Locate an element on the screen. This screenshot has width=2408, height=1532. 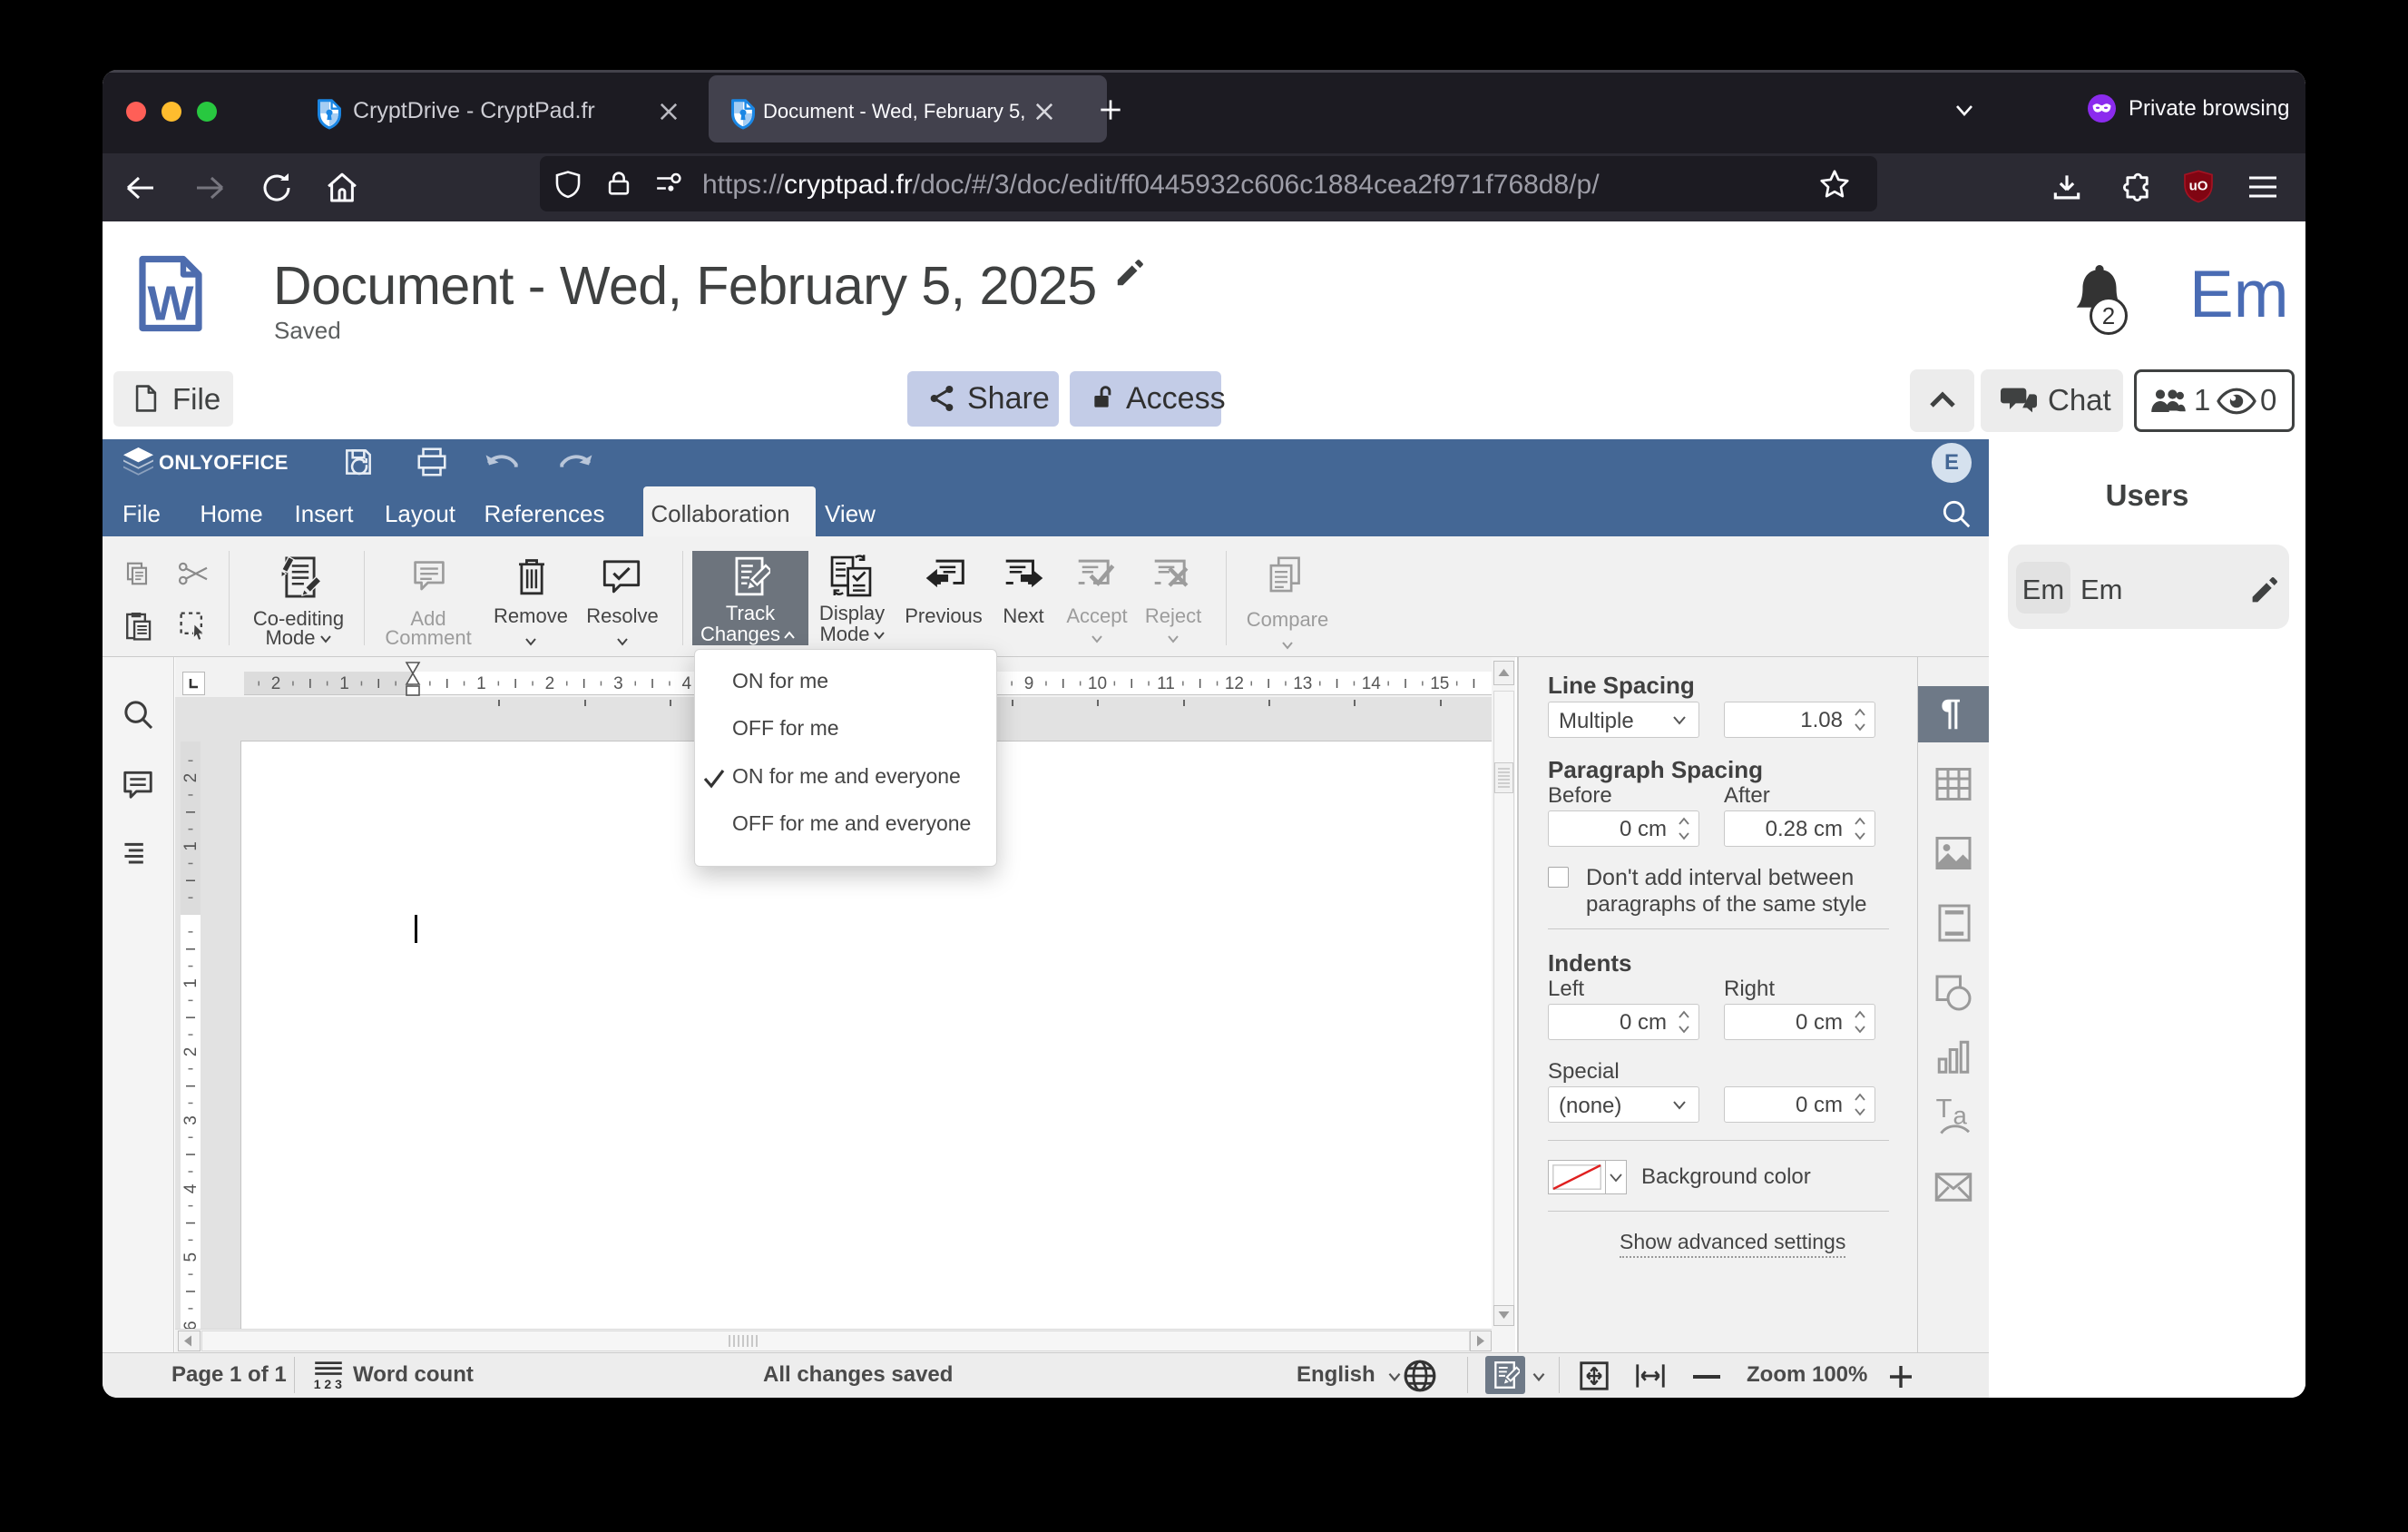
svg-text: W is located at coordinates (171, 304).